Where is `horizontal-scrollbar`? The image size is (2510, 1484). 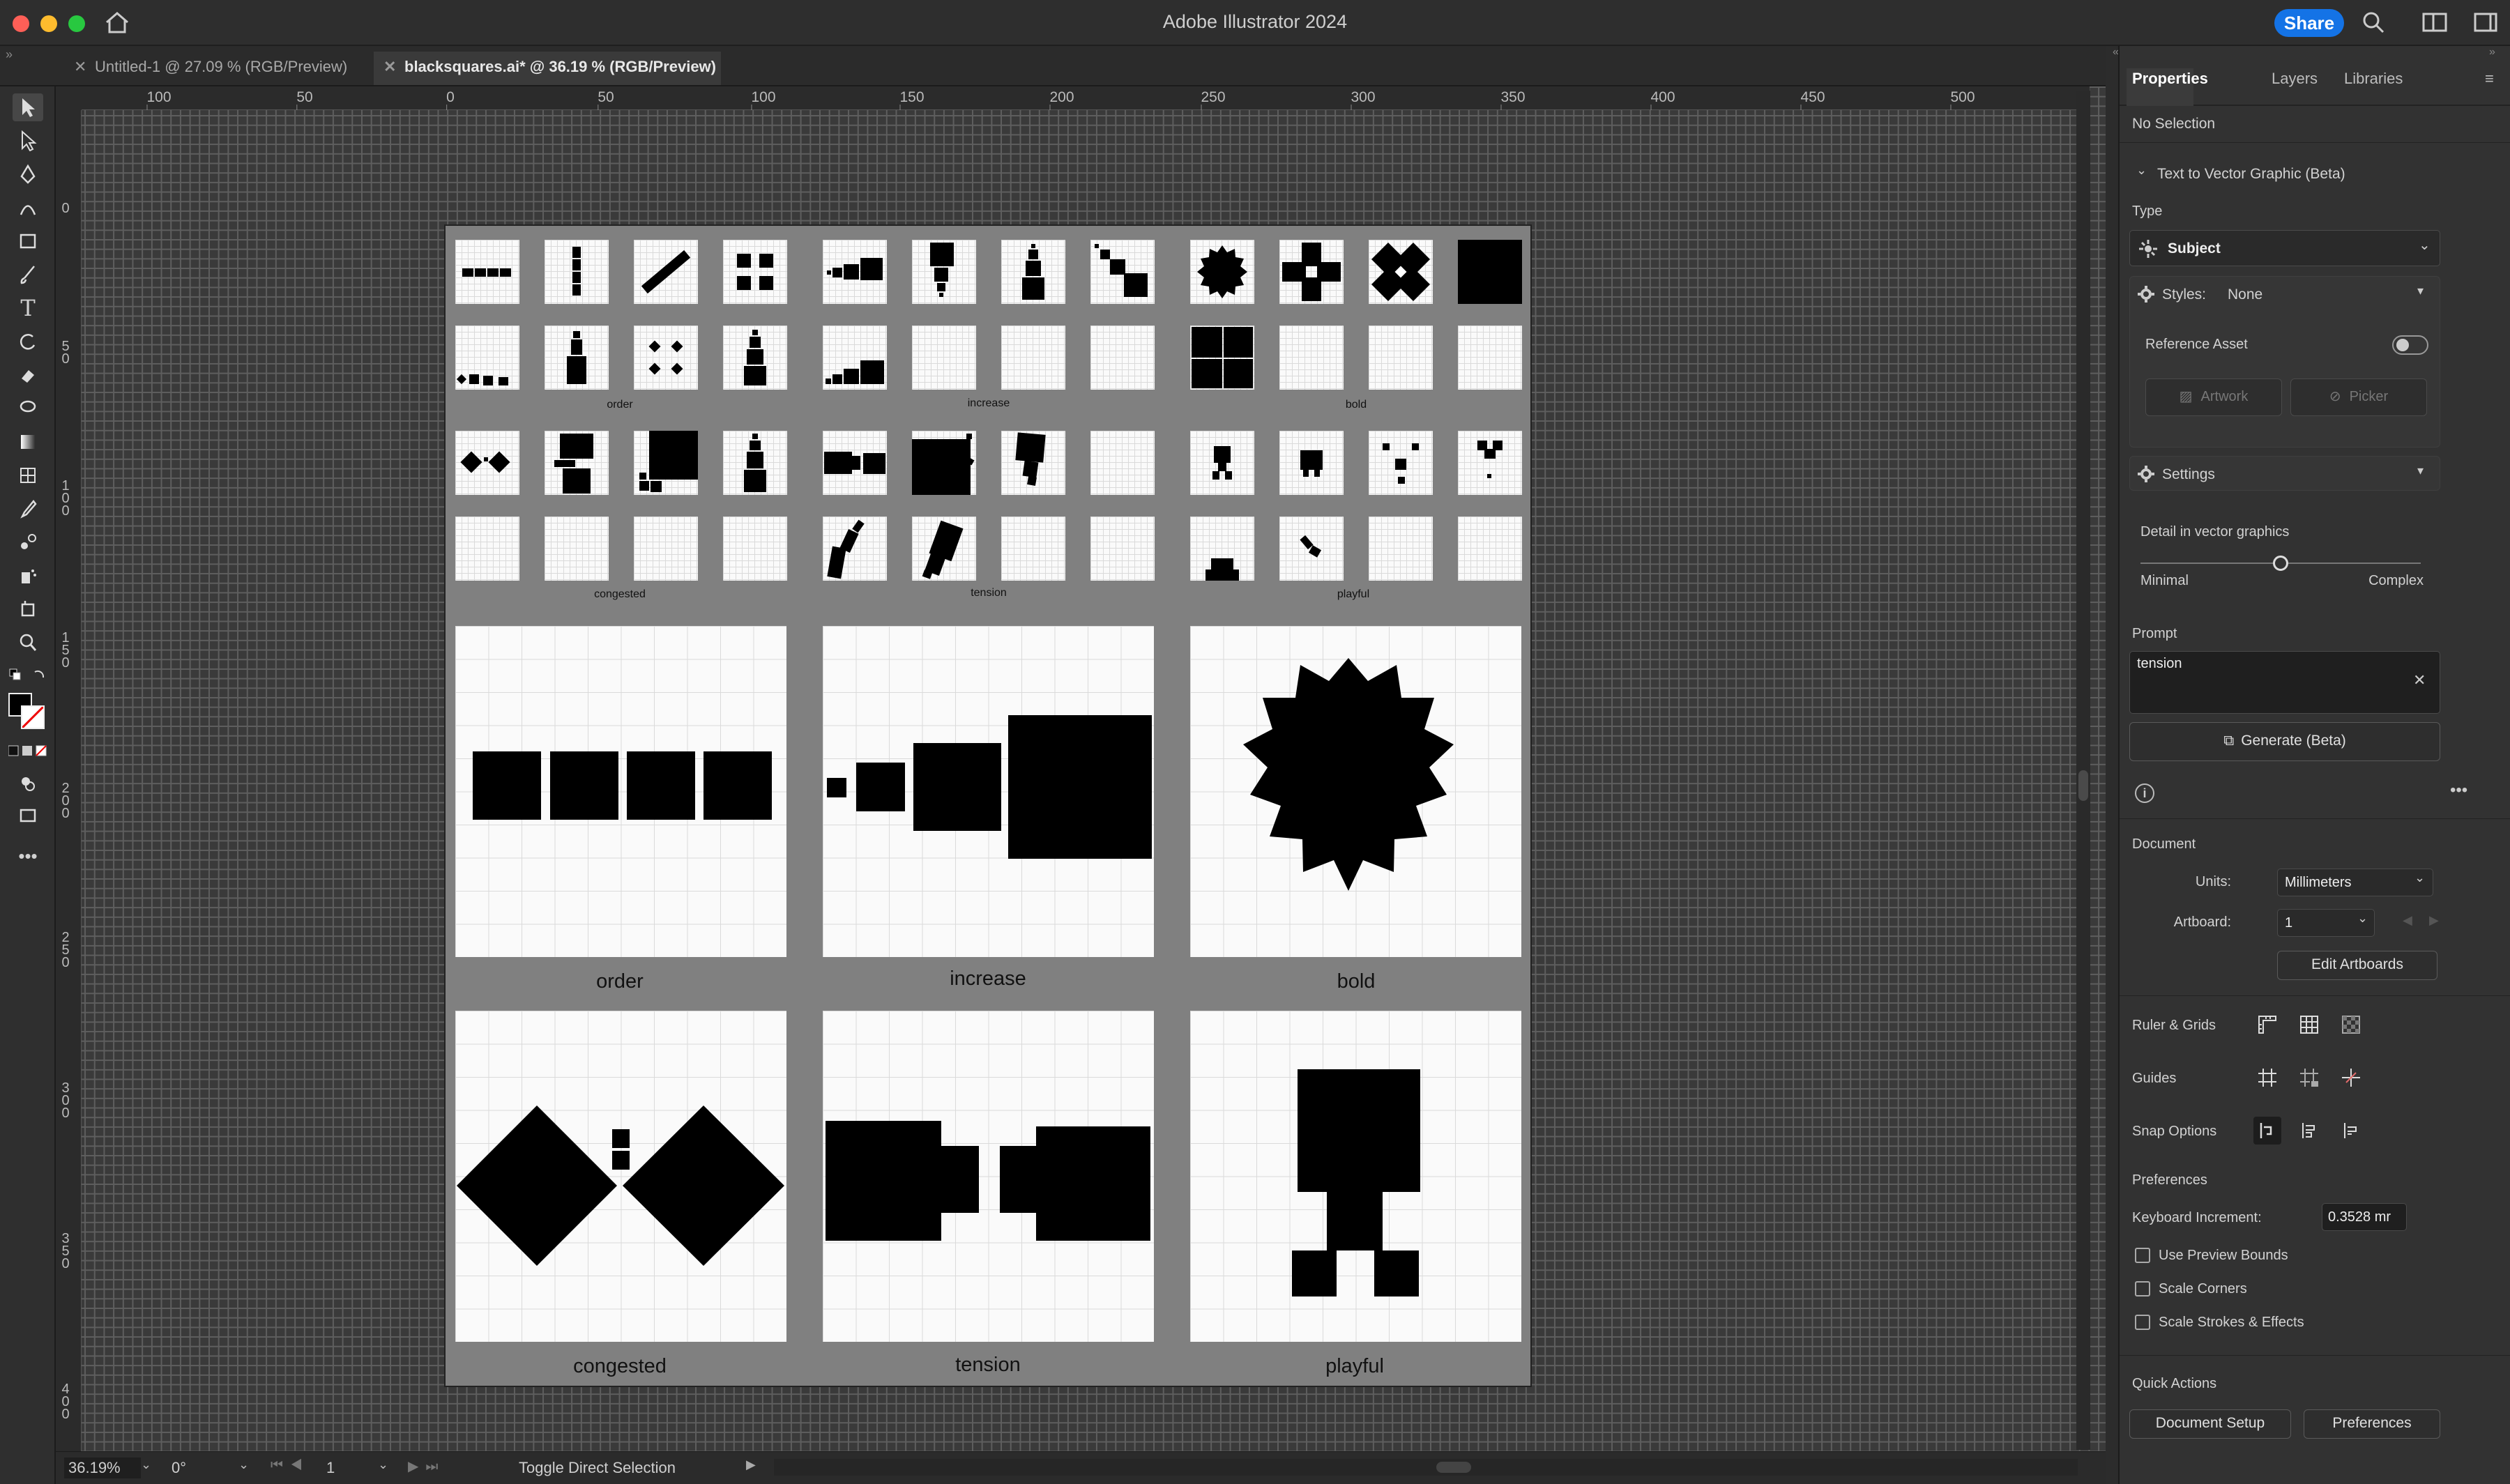 horizontal-scrollbar is located at coordinates (1426, 1467).